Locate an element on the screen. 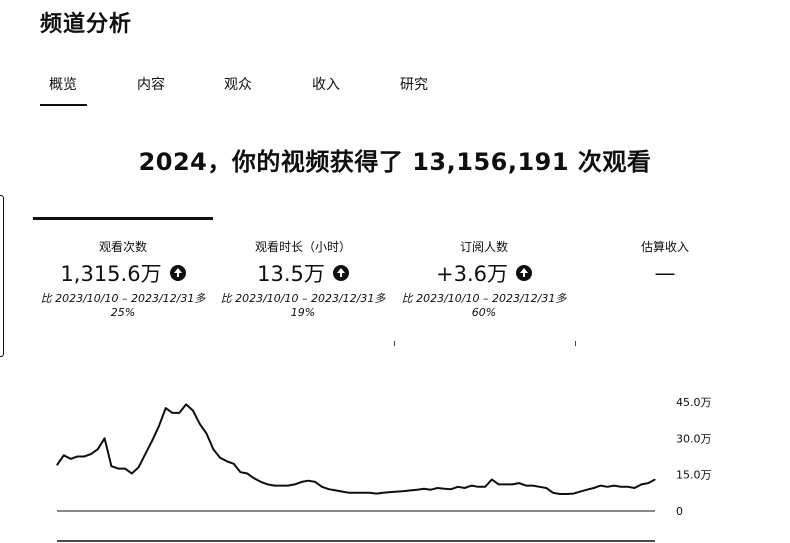 This screenshot has height=543, width=790. tab-overview: 概览 is located at coordinates (63, 84).